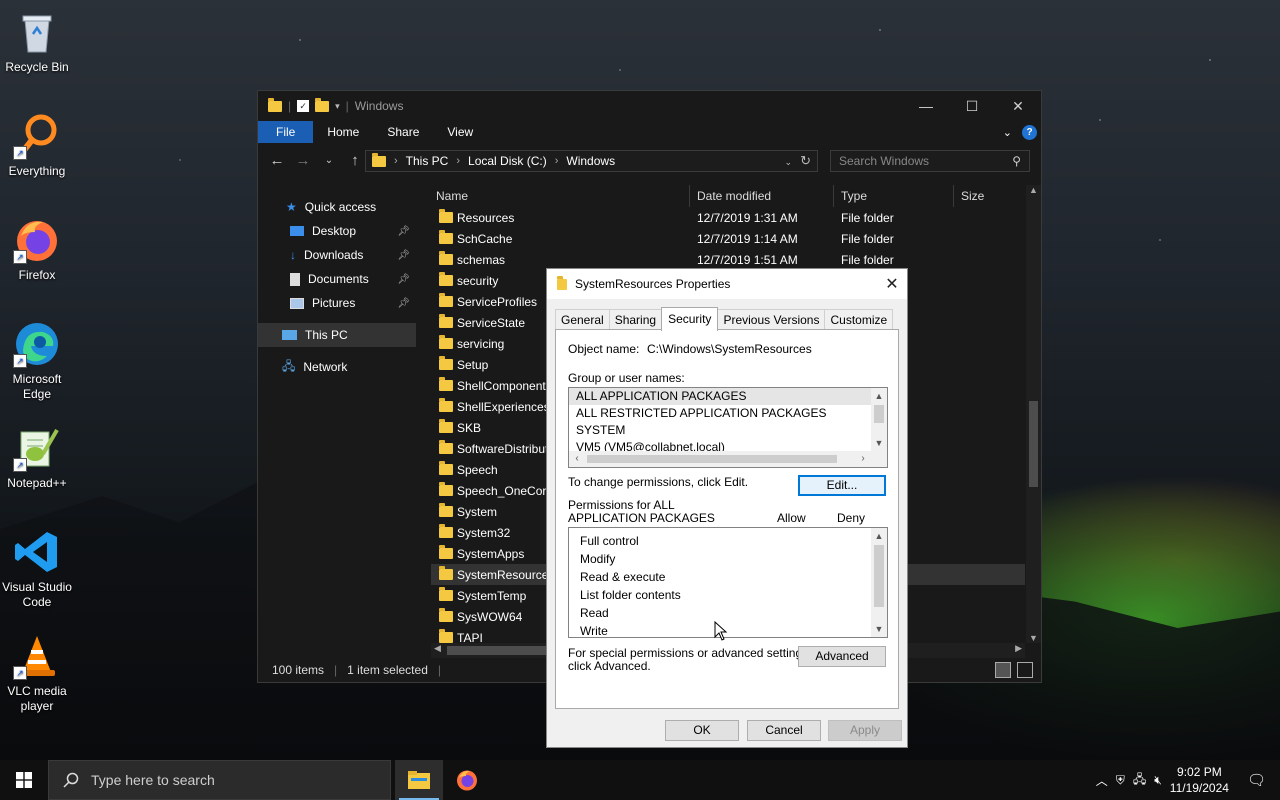 Image resolution: width=1280 pixels, height=800 pixels. Describe the element at coordinates (972, 196) in the screenshot. I see `column-header-size: Size` at that location.